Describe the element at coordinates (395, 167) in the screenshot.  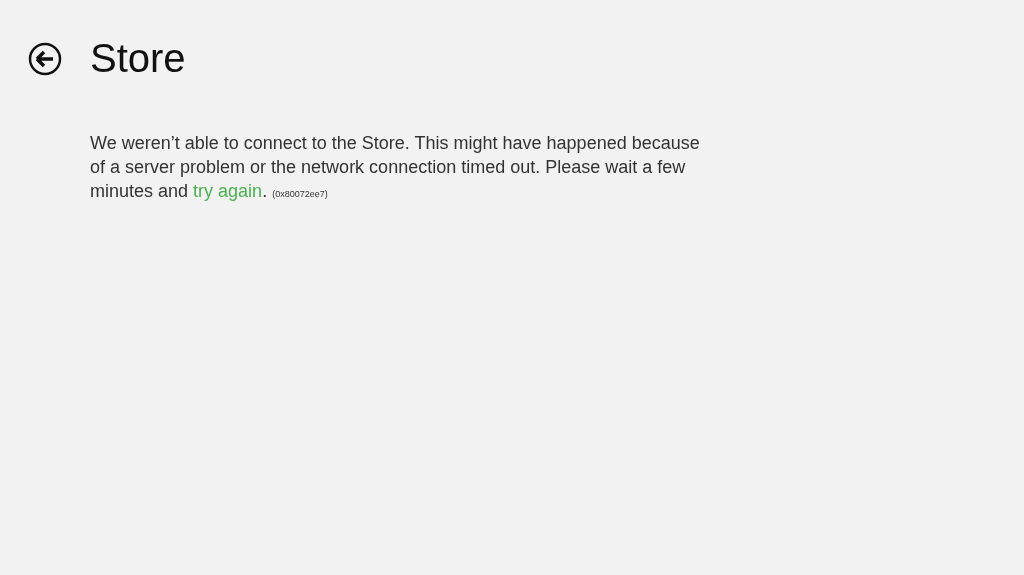
I see `error-message: We weren’t able to connect to the Store. This might have happened because of a server problem or the network connection timed out. Please wait a few minutes and try again. (0x80072ee7)` at that location.